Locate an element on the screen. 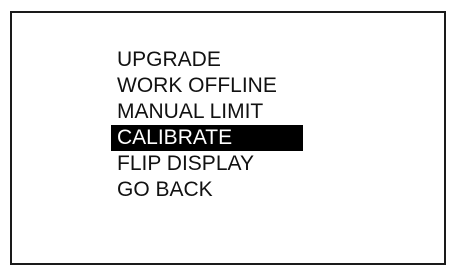  menu-item-manual-limit: MANUAL LIMIT is located at coordinates (207, 112).